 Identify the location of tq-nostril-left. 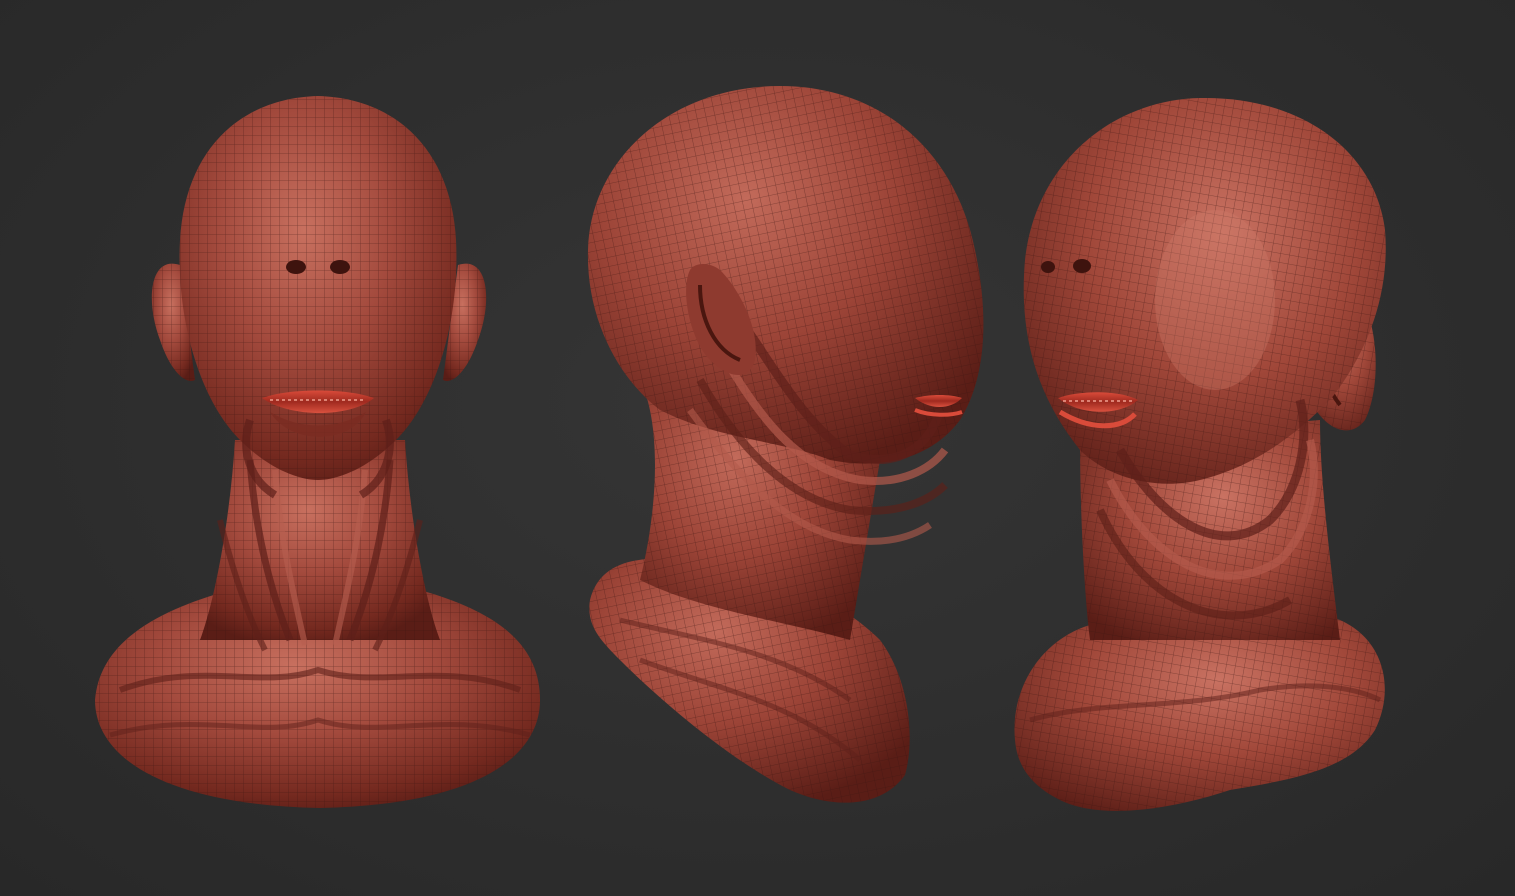
(1048, 267).